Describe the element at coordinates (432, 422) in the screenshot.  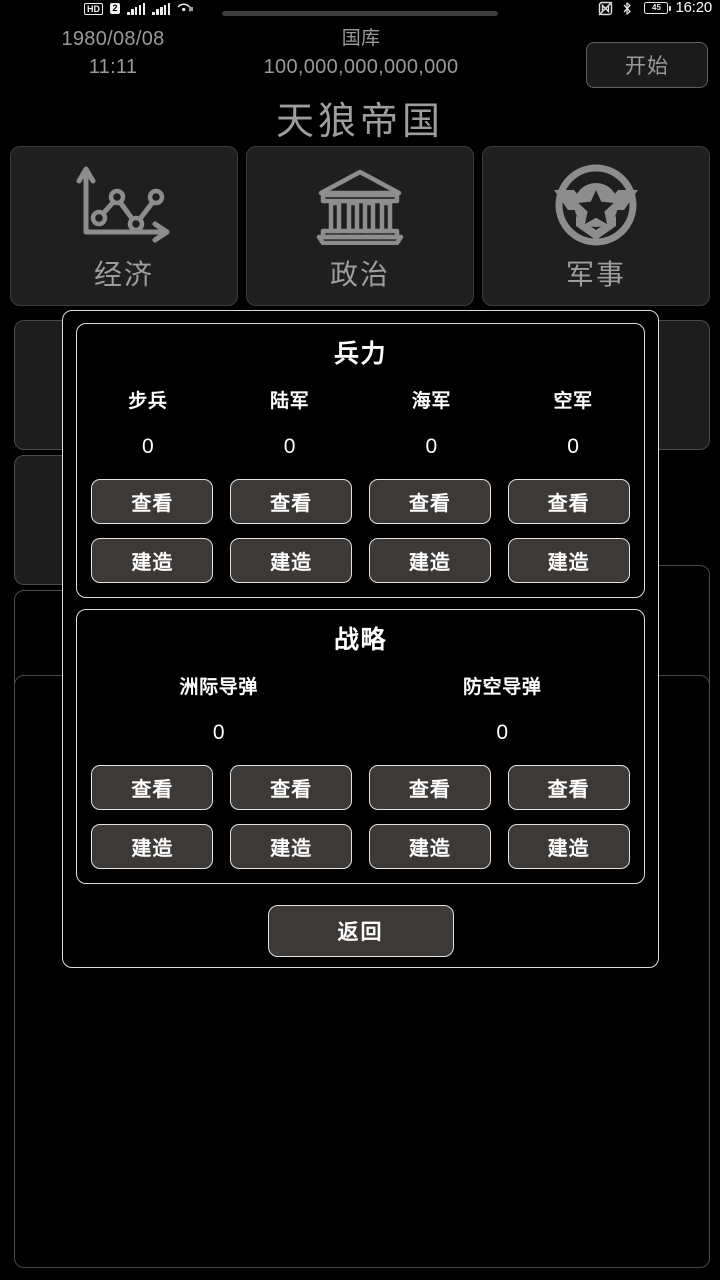
I see `unit-cell-navy: 海军 0` at that location.